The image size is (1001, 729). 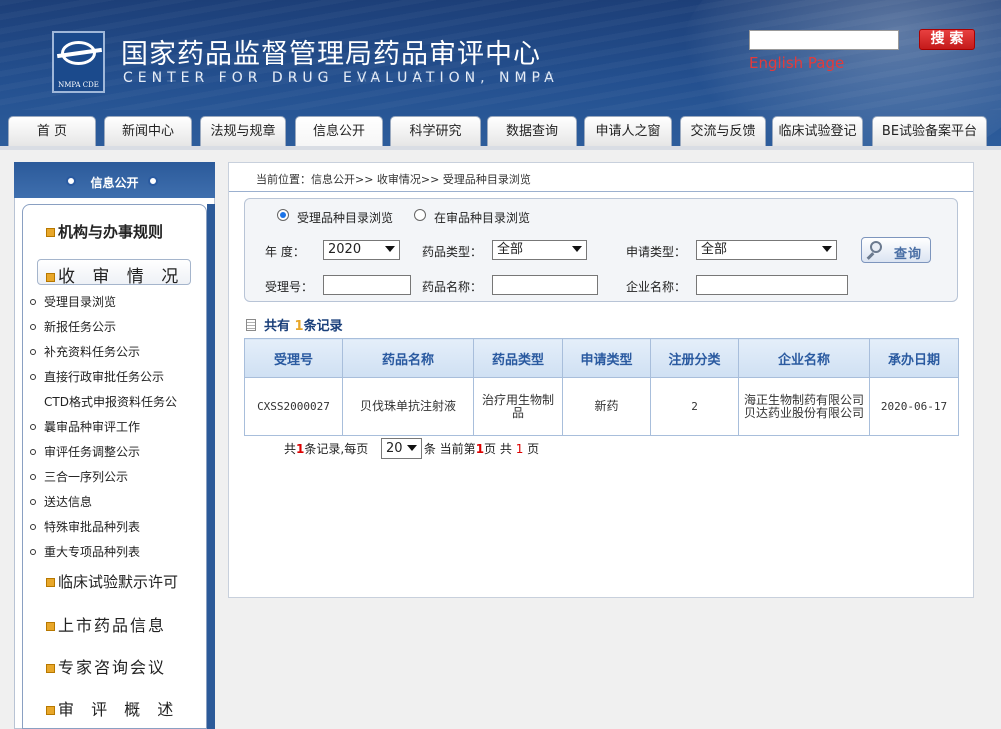 What do you see at coordinates (285, 252) in the screenshot?
I see `year-label: 年 度：` at bounding box center [285, 252].